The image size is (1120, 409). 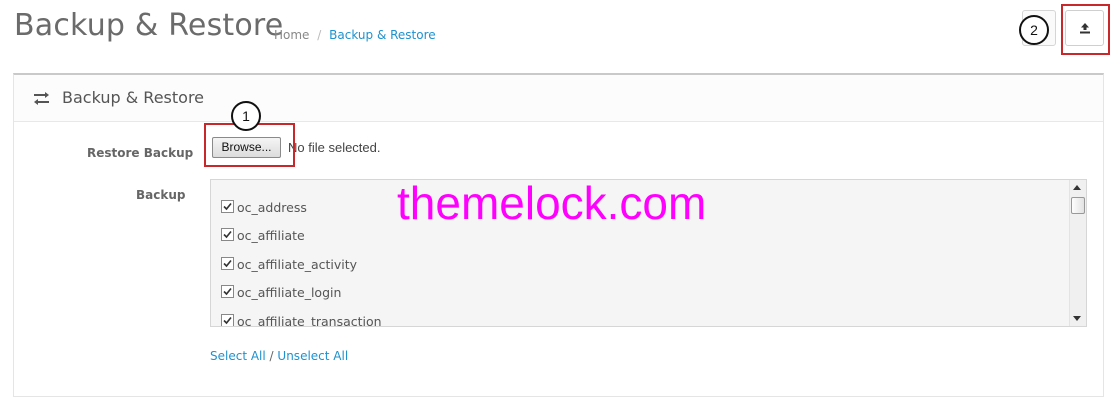 I want to click on list-item: oc_affiliate, so click(x=263, y=238).